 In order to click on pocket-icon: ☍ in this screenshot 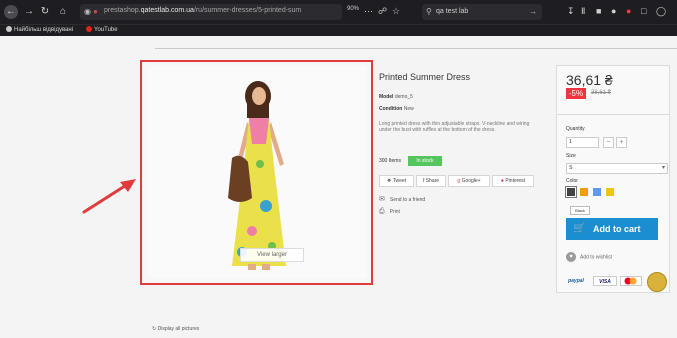, I will do `click(382, 11)`.